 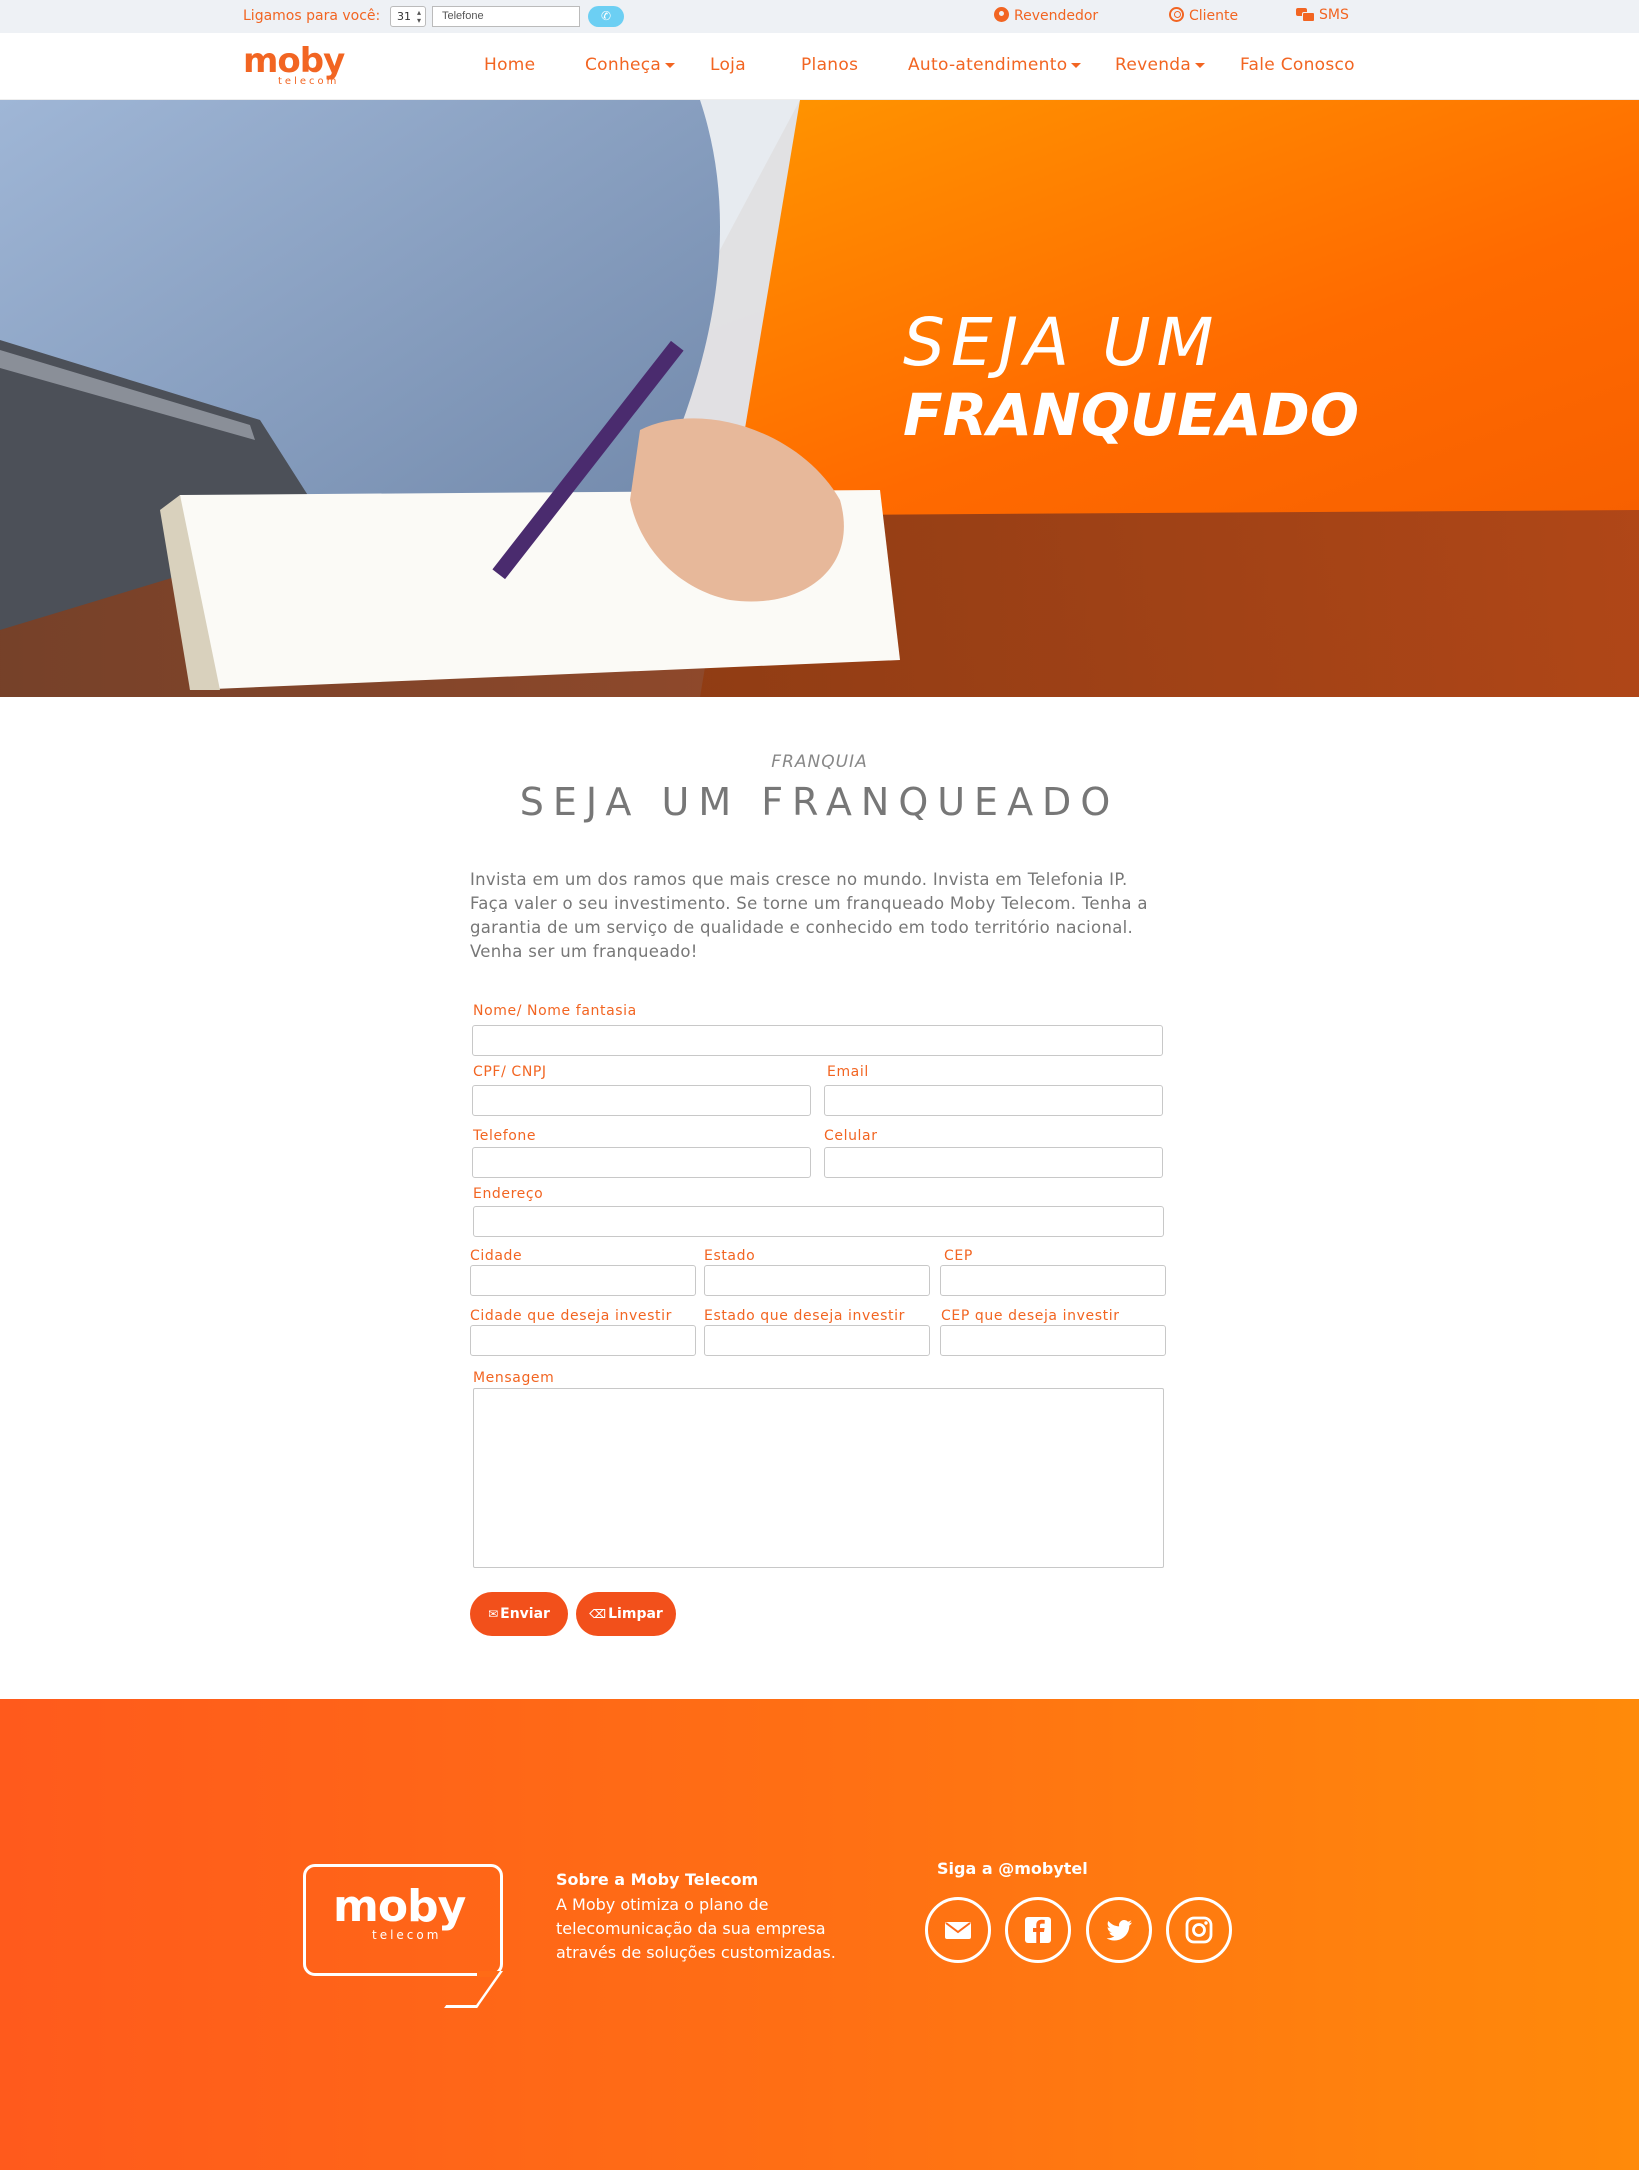 I want to click on user-circle-icon, so click(x=1001, y=14).